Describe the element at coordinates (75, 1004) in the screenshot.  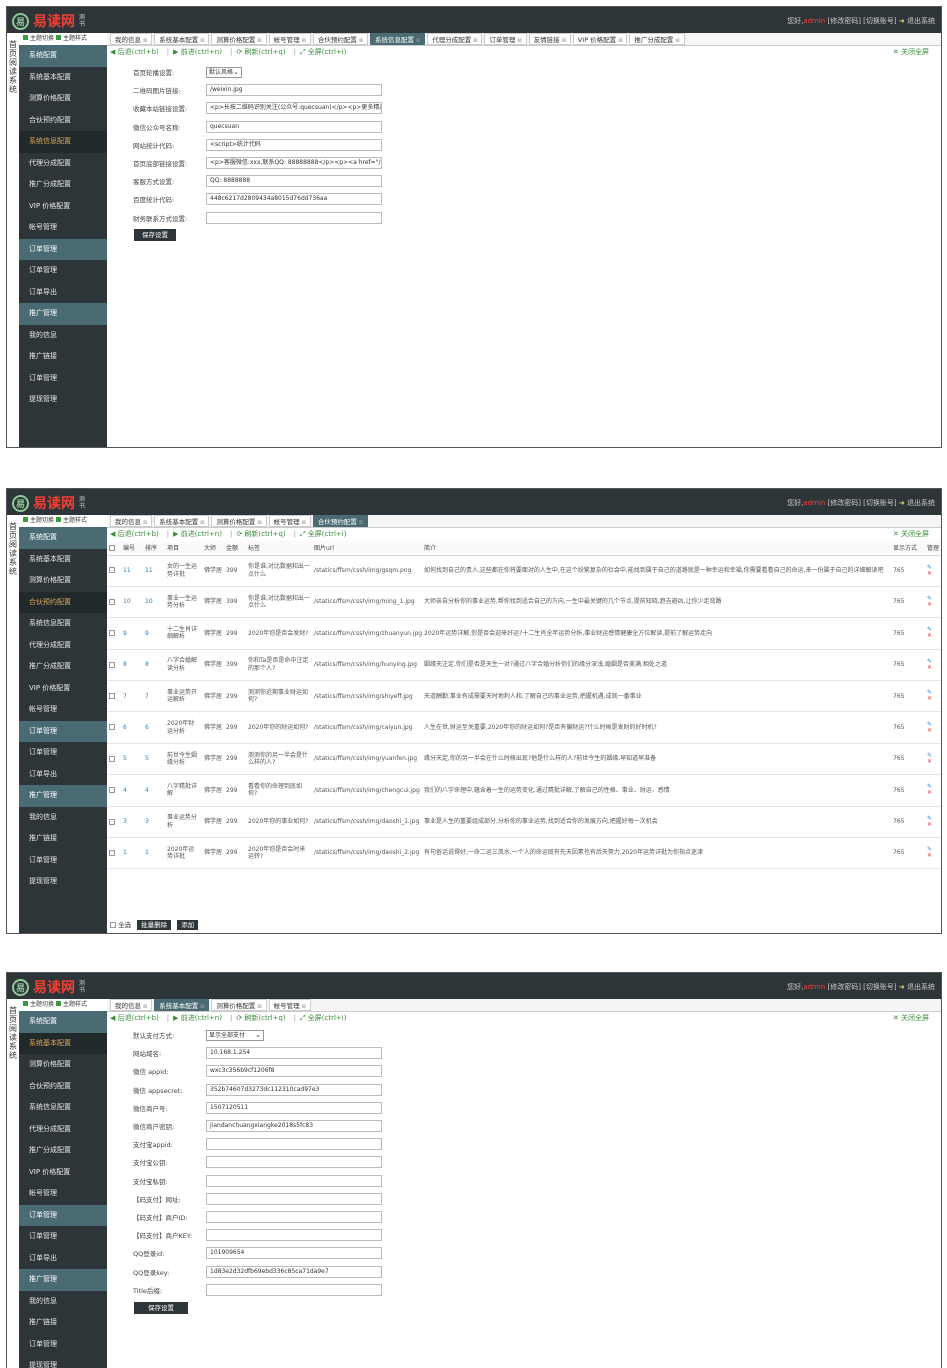
I see `style-label: 主题样式` at that location.